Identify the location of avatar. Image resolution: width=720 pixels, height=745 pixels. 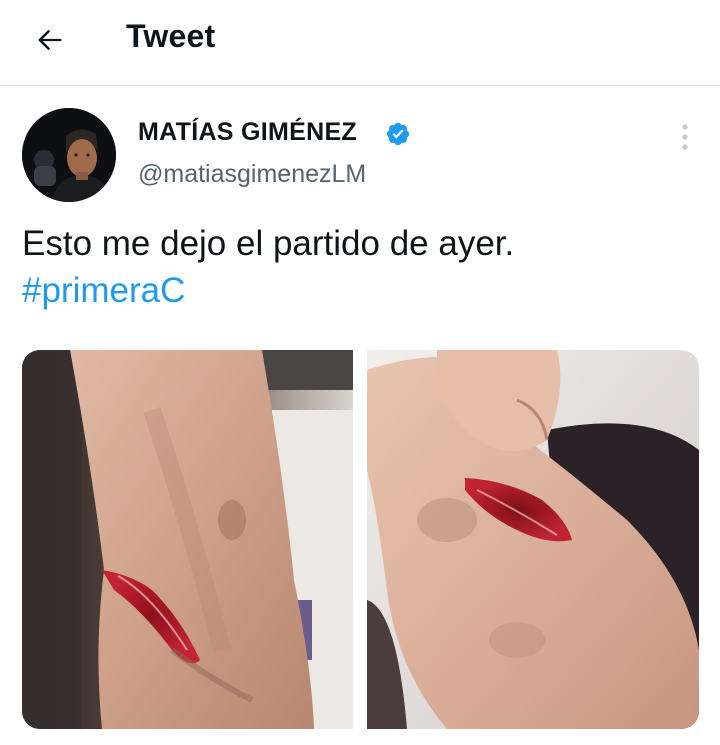
(69, 155).